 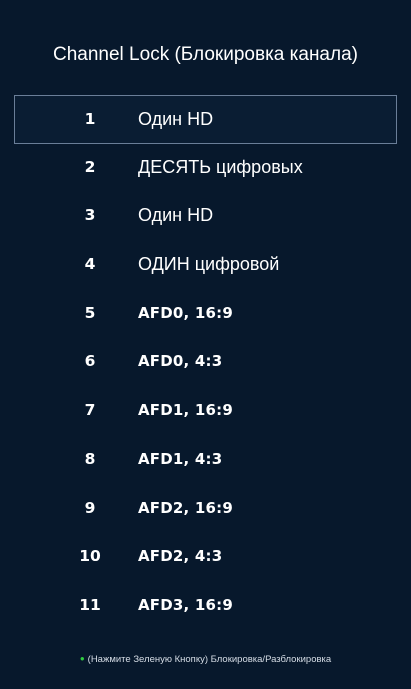 I want to click on channel-row-2: 2 ДЕСЯТЬ цифровых, so click(x=205, y=168).